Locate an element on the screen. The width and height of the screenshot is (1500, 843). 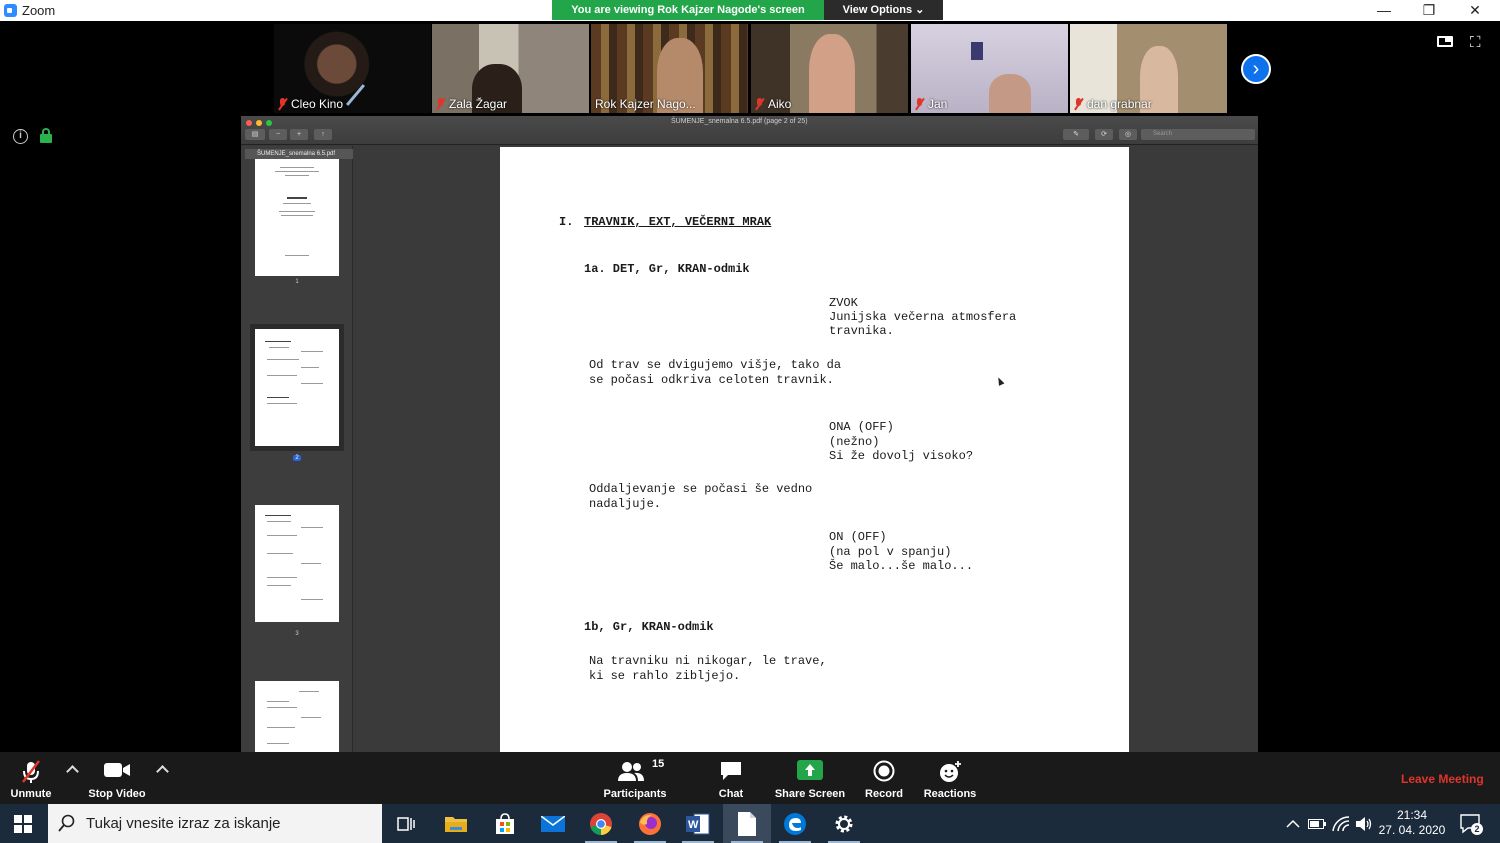
taskbar-app-store is located at coordinates (505, 823).